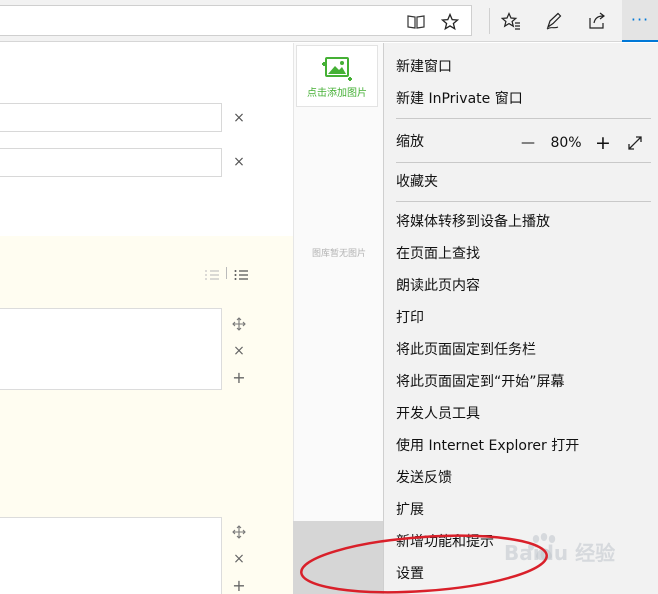  What do you see at coordinates (410, 574) in the screenshot?
I see `menu-item-settings: 设置` at bounding box center [410, 574].